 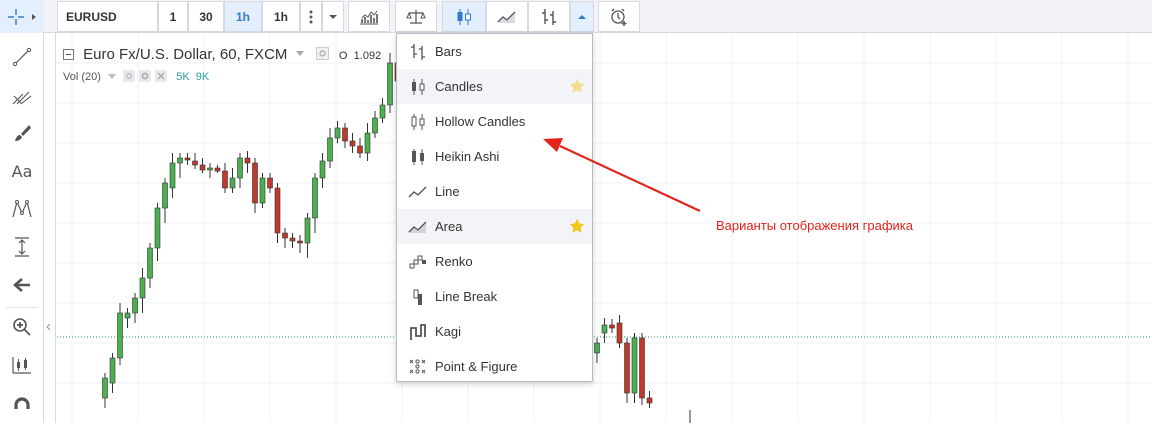 I want to click on interval-dropdown-button, so click(x=333, y=16).